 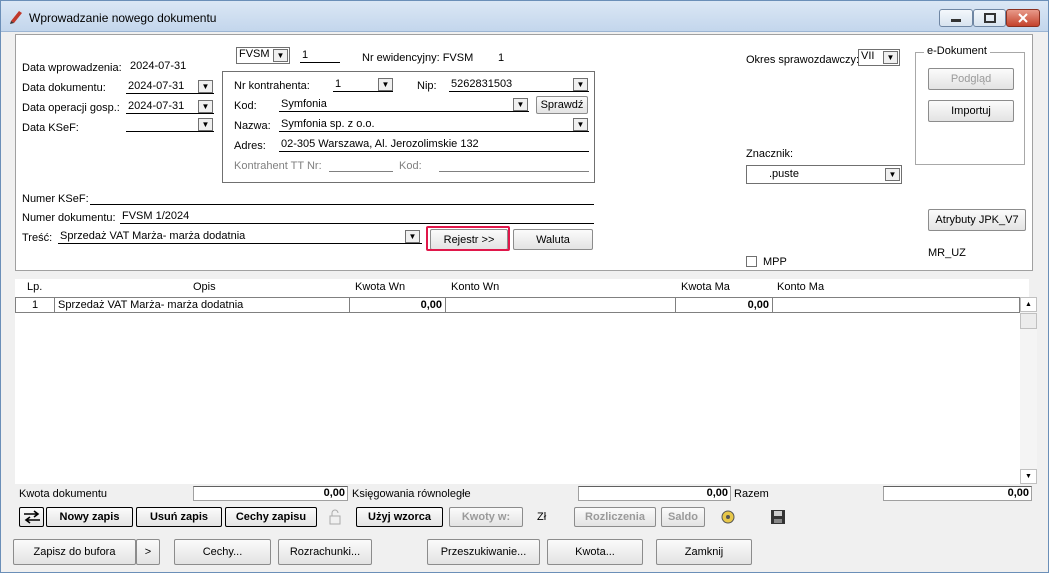 I want to click on kod2-label: Kod:, so click(x=410, y=166).